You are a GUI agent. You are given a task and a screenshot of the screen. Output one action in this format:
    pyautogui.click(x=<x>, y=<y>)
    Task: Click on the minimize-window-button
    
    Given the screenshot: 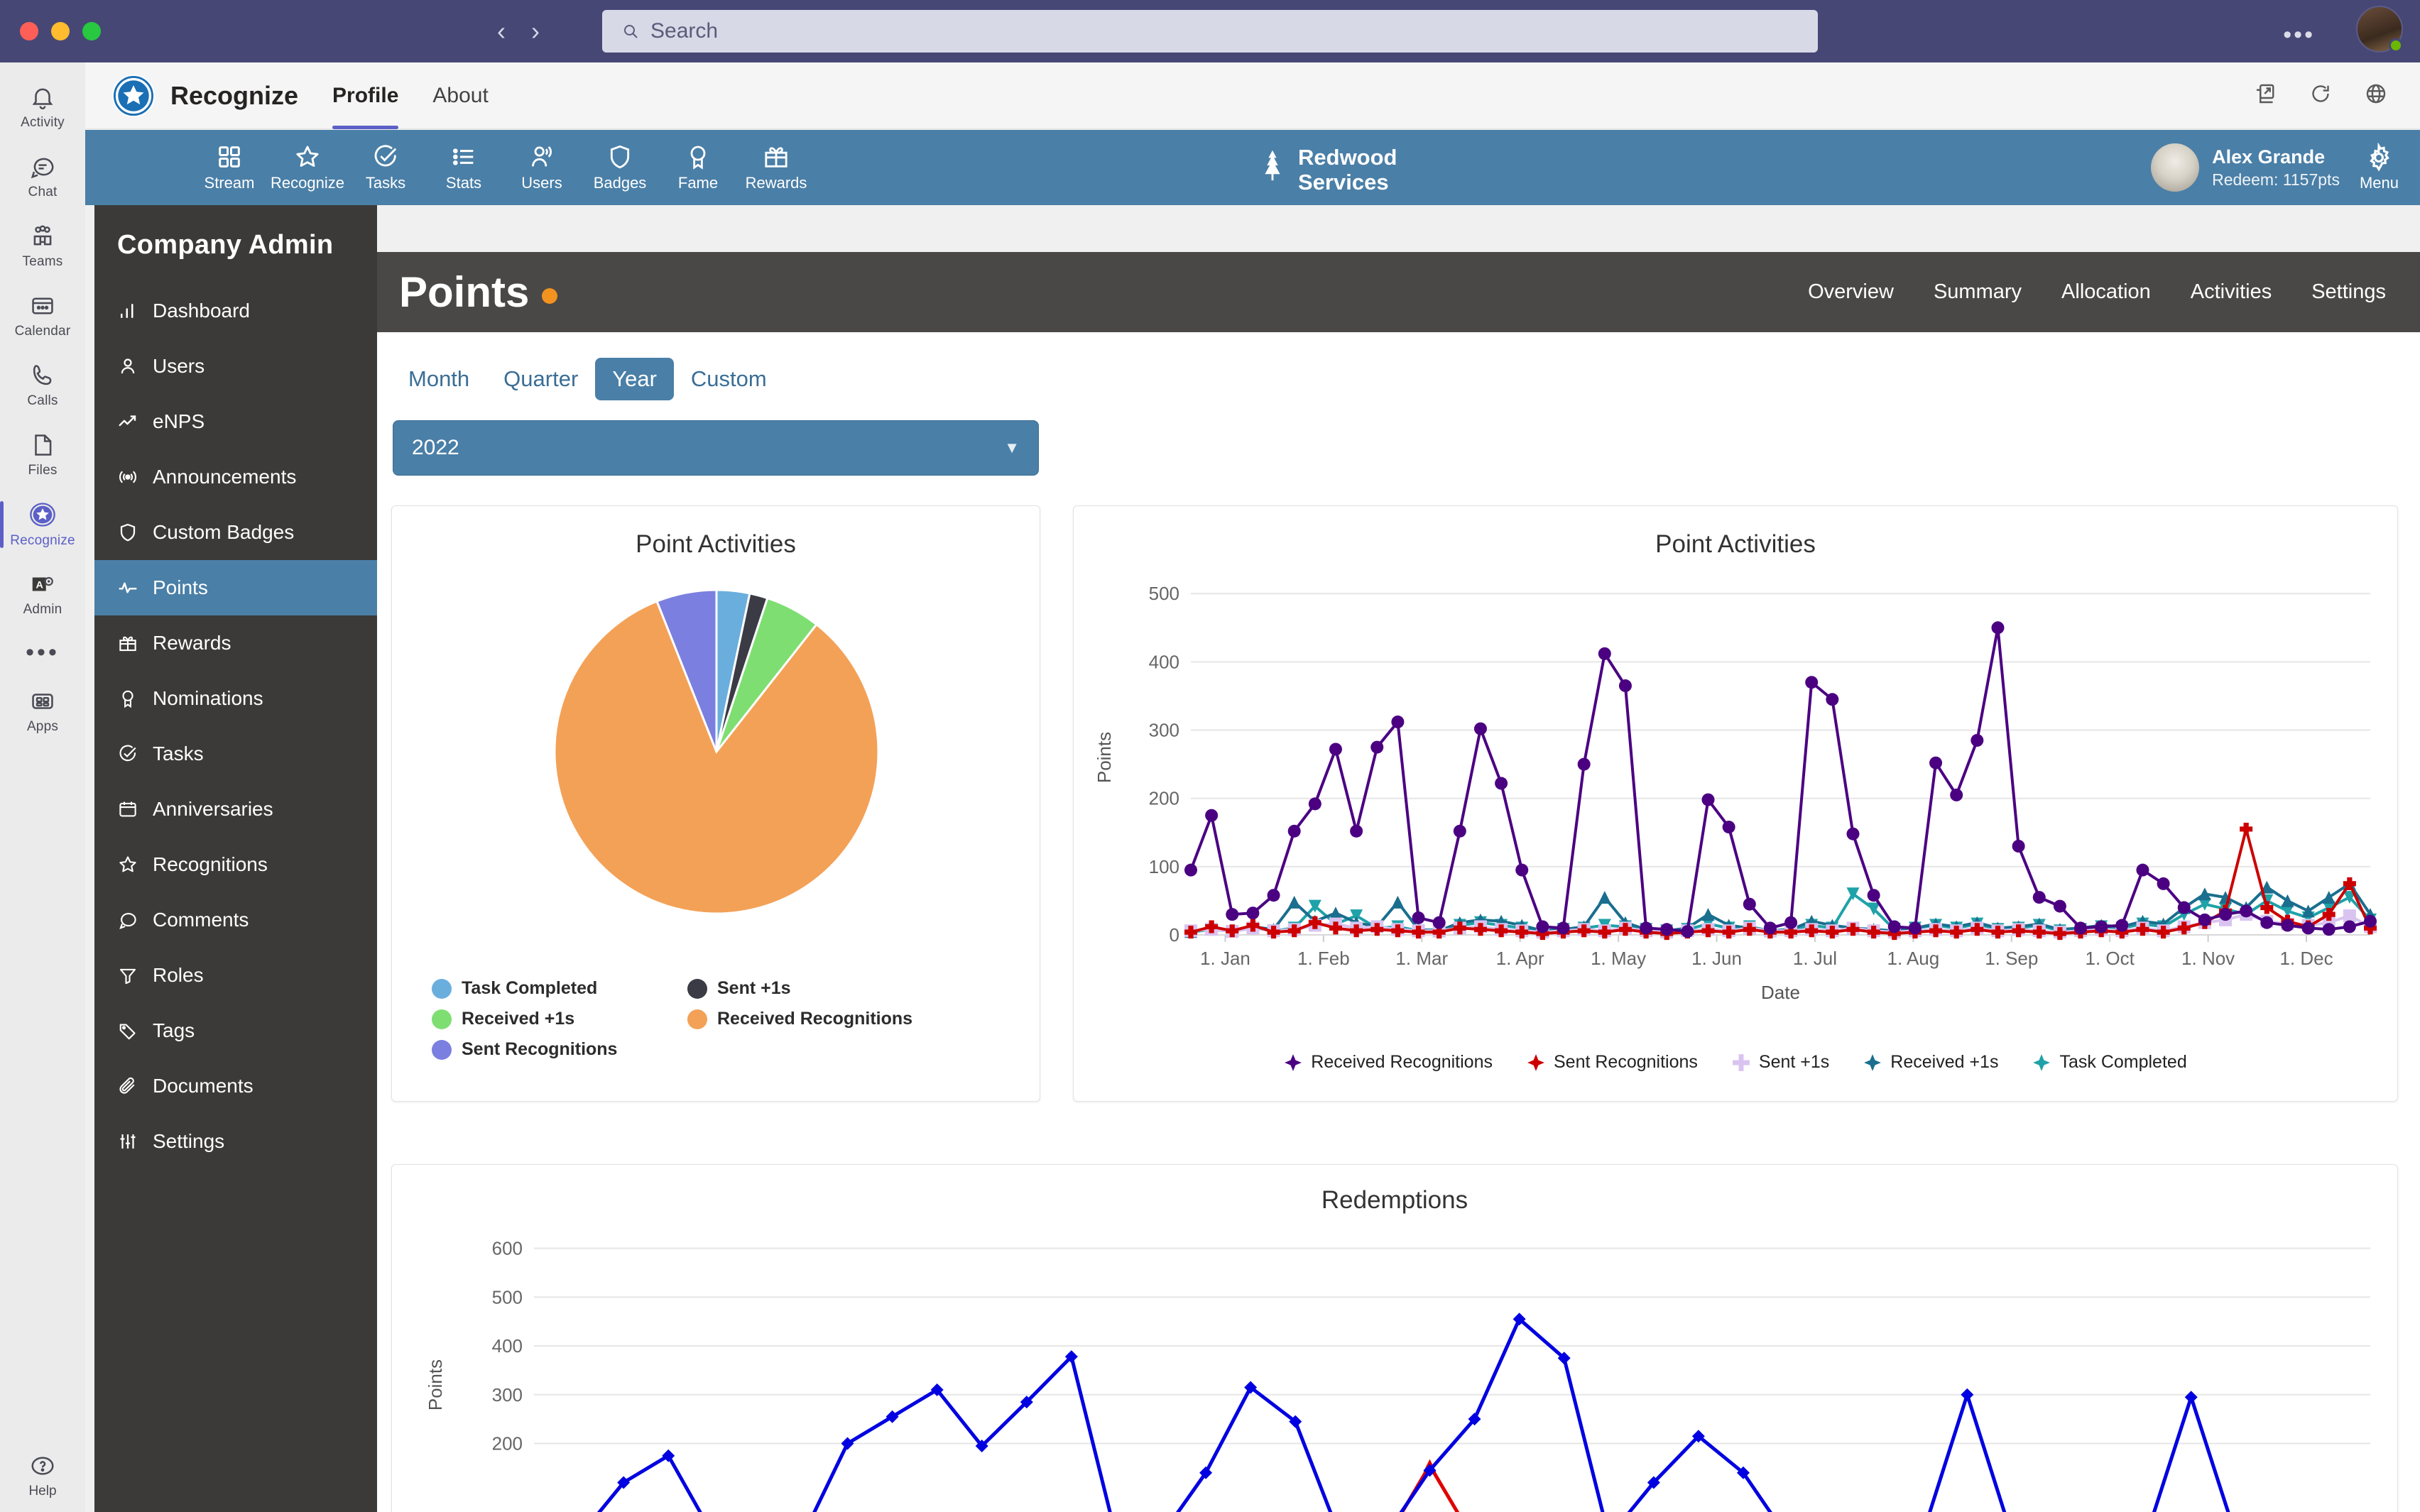 What is the action you would take?
    pyautogui.click(x=60, y=31)
    